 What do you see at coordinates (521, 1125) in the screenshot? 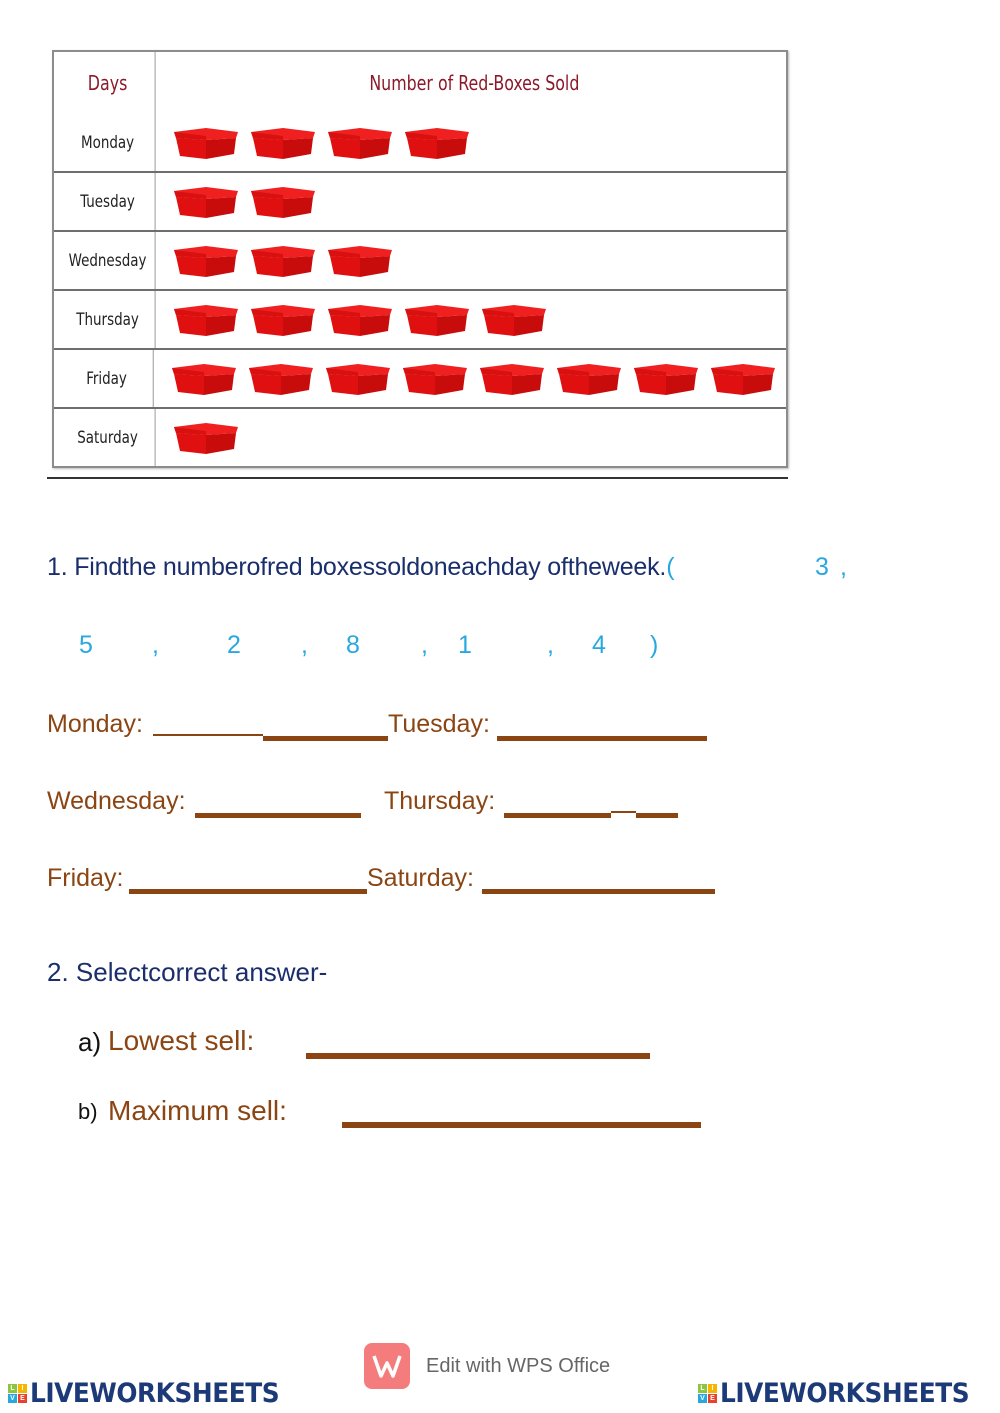
I see `maximum-sell-blank` at bounding box center [521, 1125].